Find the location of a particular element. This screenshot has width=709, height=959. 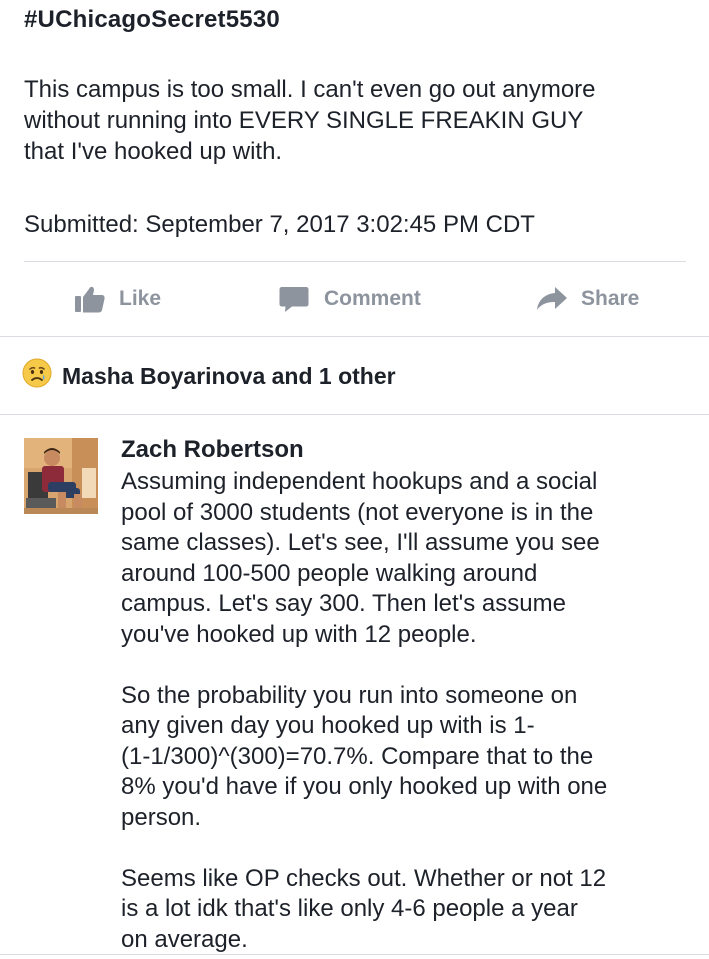

like-button: Like is located at coordinates (118, 299).